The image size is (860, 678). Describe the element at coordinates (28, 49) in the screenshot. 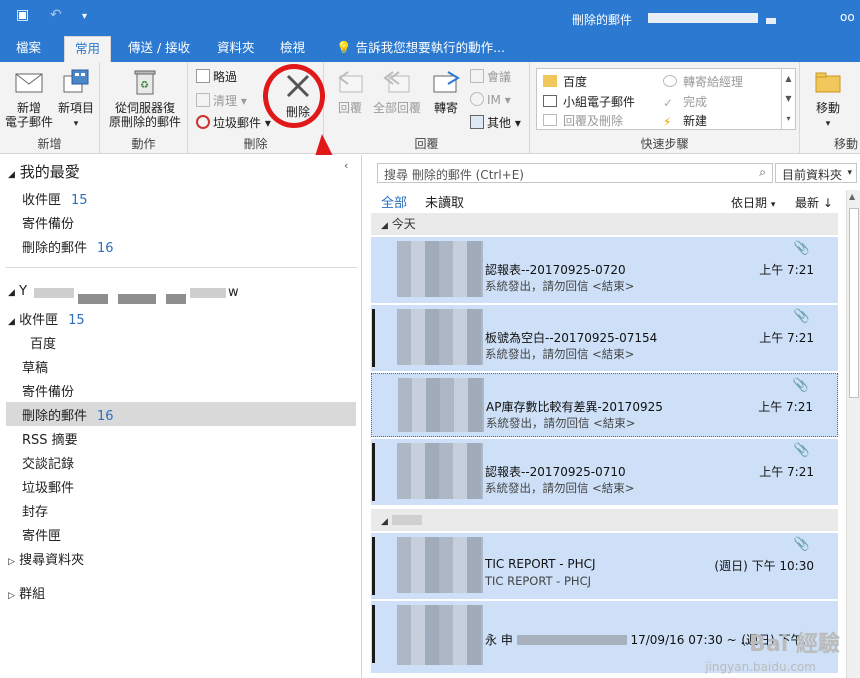

I see `tab-file: 檔案` at that location.